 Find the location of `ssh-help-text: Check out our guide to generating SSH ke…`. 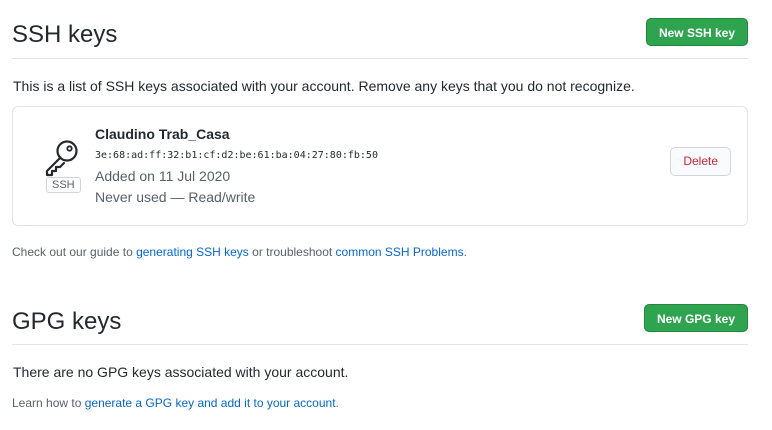

ssh-help-text: Check out our guide to generating SSH ke… is located at coordinates (239, 252).